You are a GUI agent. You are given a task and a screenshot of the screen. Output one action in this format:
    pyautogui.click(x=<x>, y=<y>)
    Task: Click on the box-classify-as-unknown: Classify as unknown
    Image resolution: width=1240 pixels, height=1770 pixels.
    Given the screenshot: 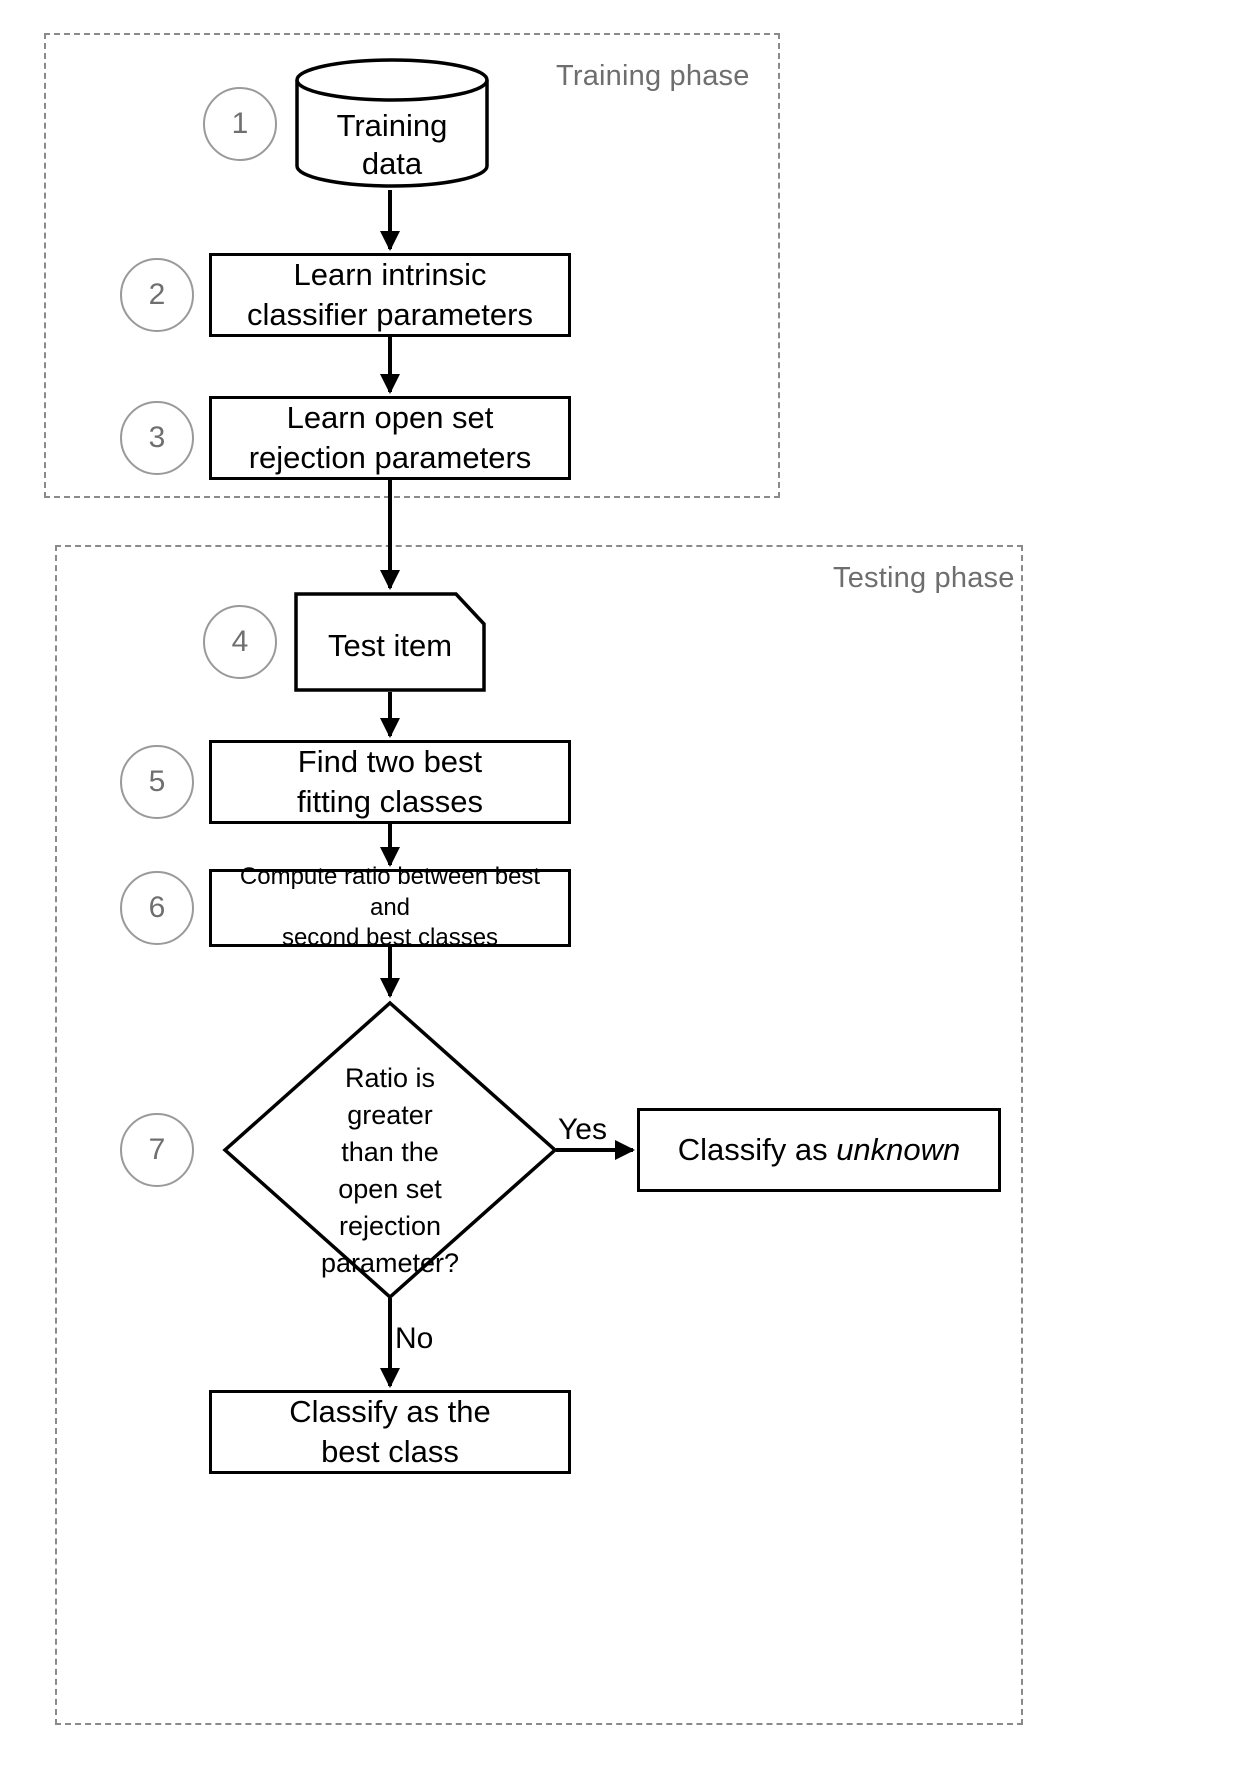 What is the action you would take?
    pyautogui.click(x=819, y=1150)
    